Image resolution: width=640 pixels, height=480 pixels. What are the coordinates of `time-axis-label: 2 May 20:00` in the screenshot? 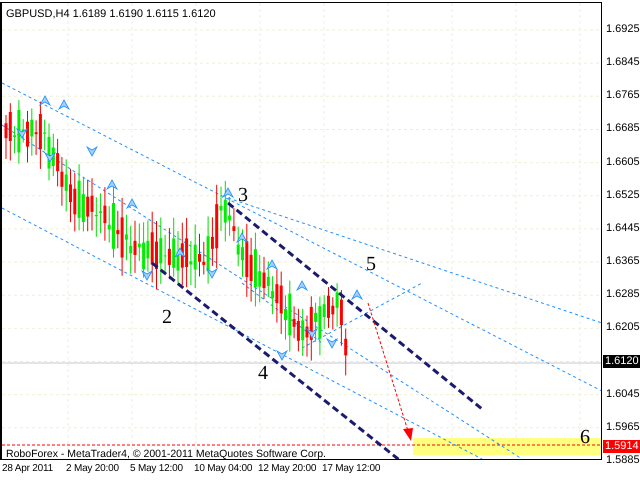 It's located at (92, 468).